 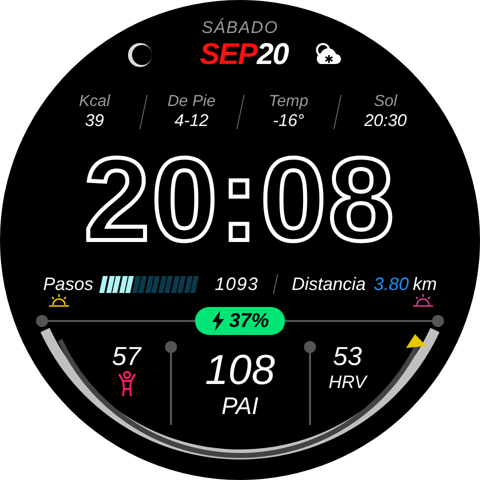 What do you see at coordinates (272, 55) in the screenshot?
I see `date-text: 20` at bounding box center [272, 55].